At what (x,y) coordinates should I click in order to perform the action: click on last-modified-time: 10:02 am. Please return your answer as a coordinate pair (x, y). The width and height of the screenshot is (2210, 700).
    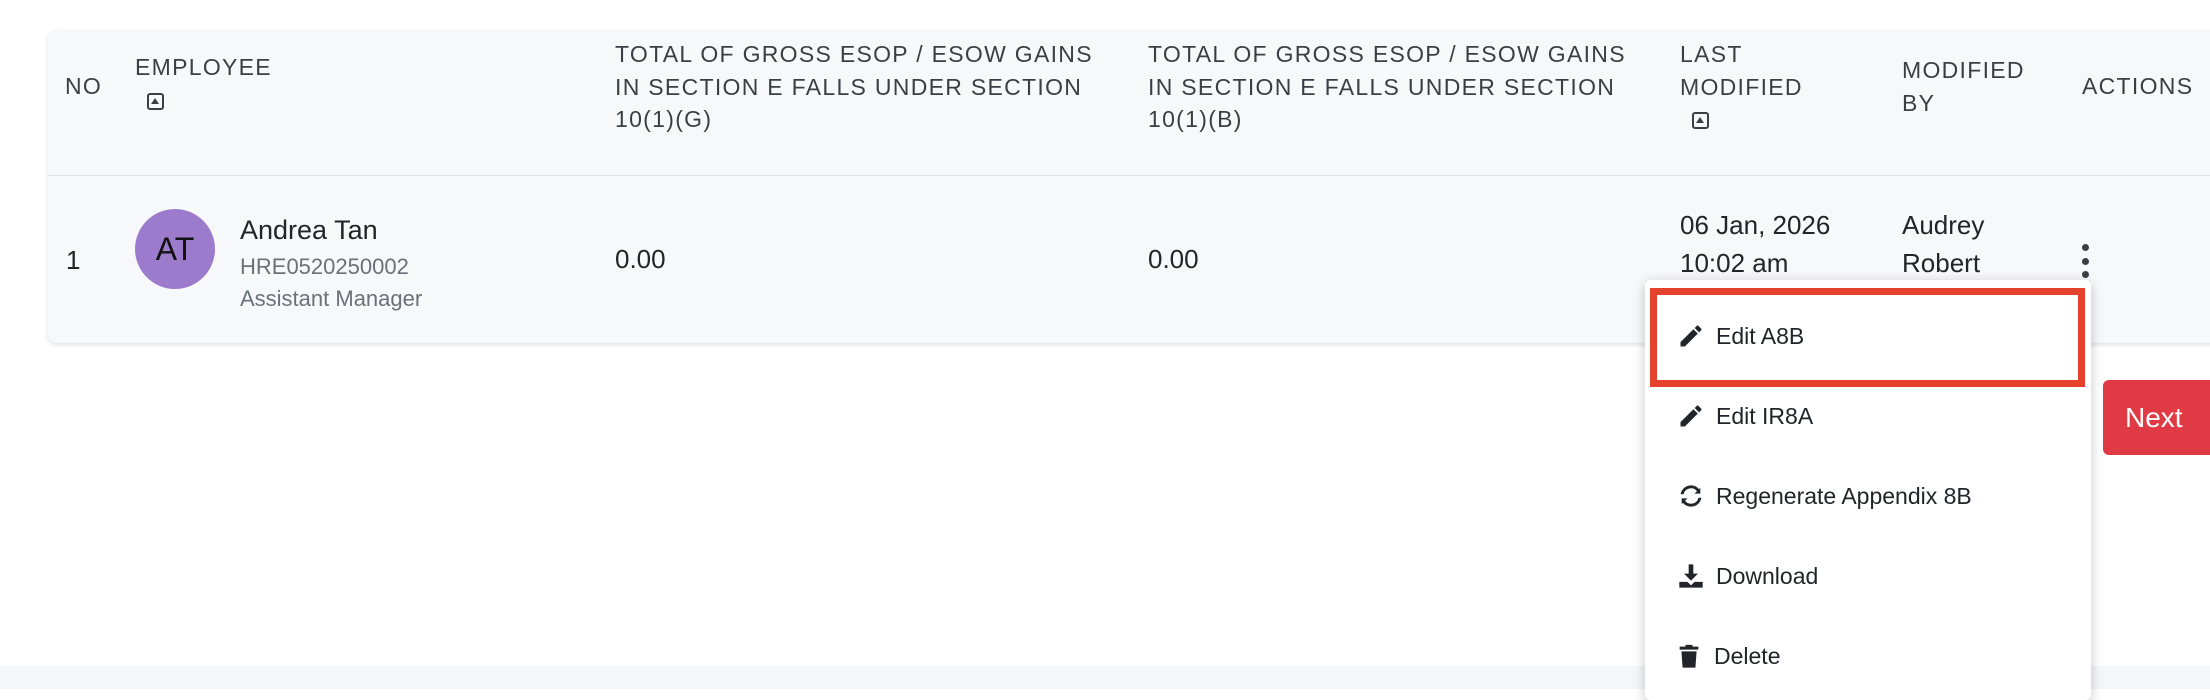
    Looking at the image, I should click on (1734, 263).